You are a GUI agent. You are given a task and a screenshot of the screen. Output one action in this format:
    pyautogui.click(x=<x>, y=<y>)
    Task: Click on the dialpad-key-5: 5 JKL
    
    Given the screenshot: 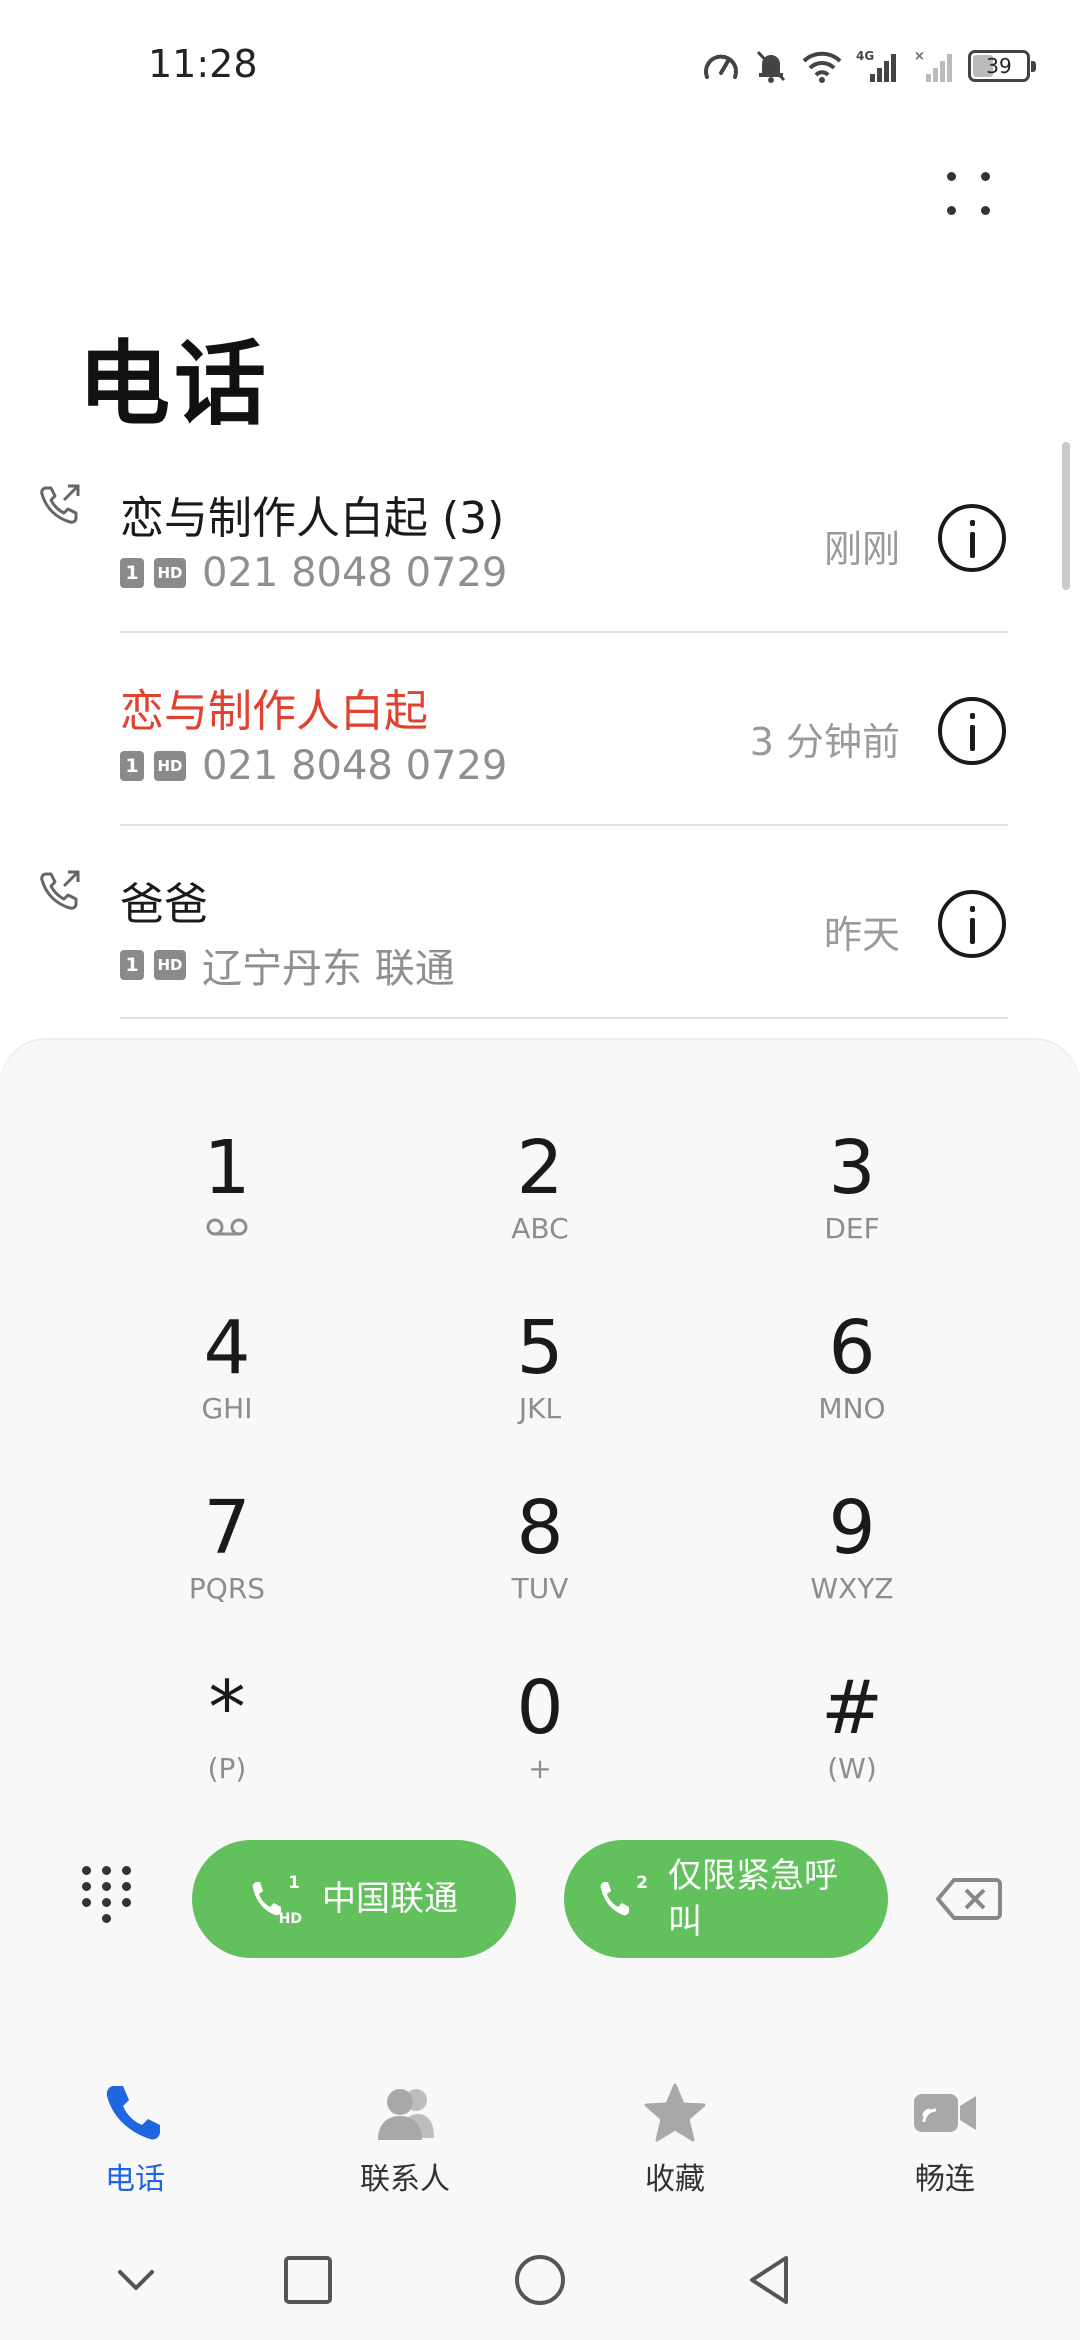 What is the action you would take?
    pyautogui.click(x=540, y=1378)
    